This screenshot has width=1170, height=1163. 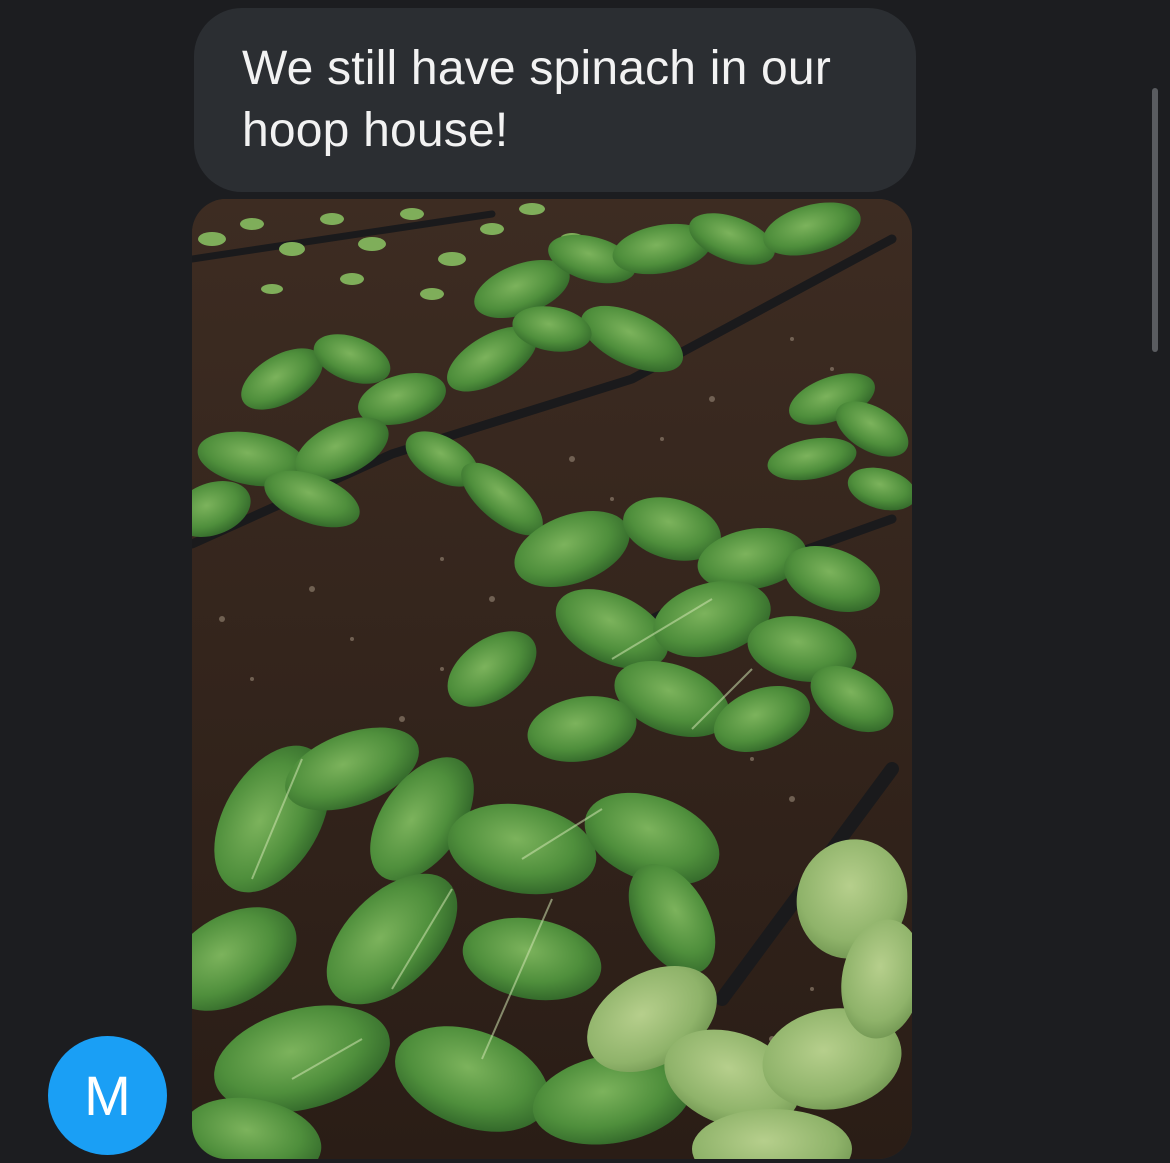 I want to click on scrollbar, so click(x=1155, y=220).